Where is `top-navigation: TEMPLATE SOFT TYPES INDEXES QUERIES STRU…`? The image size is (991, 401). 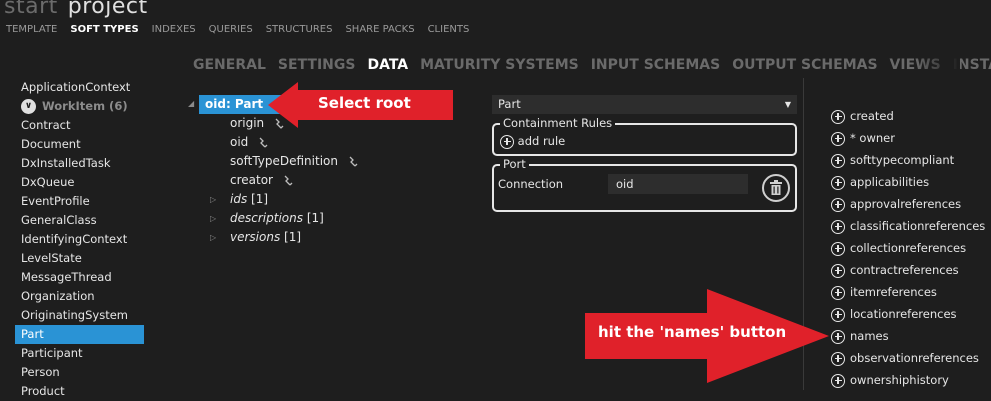
top-navigation: TEMPLATE SOFT TYPES INDEXES QUERIES STRU… is located at coordinates (237, 29).